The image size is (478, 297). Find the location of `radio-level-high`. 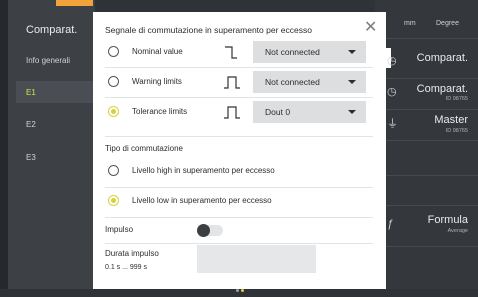

radio-level-high is located at coordinates (113, 170).